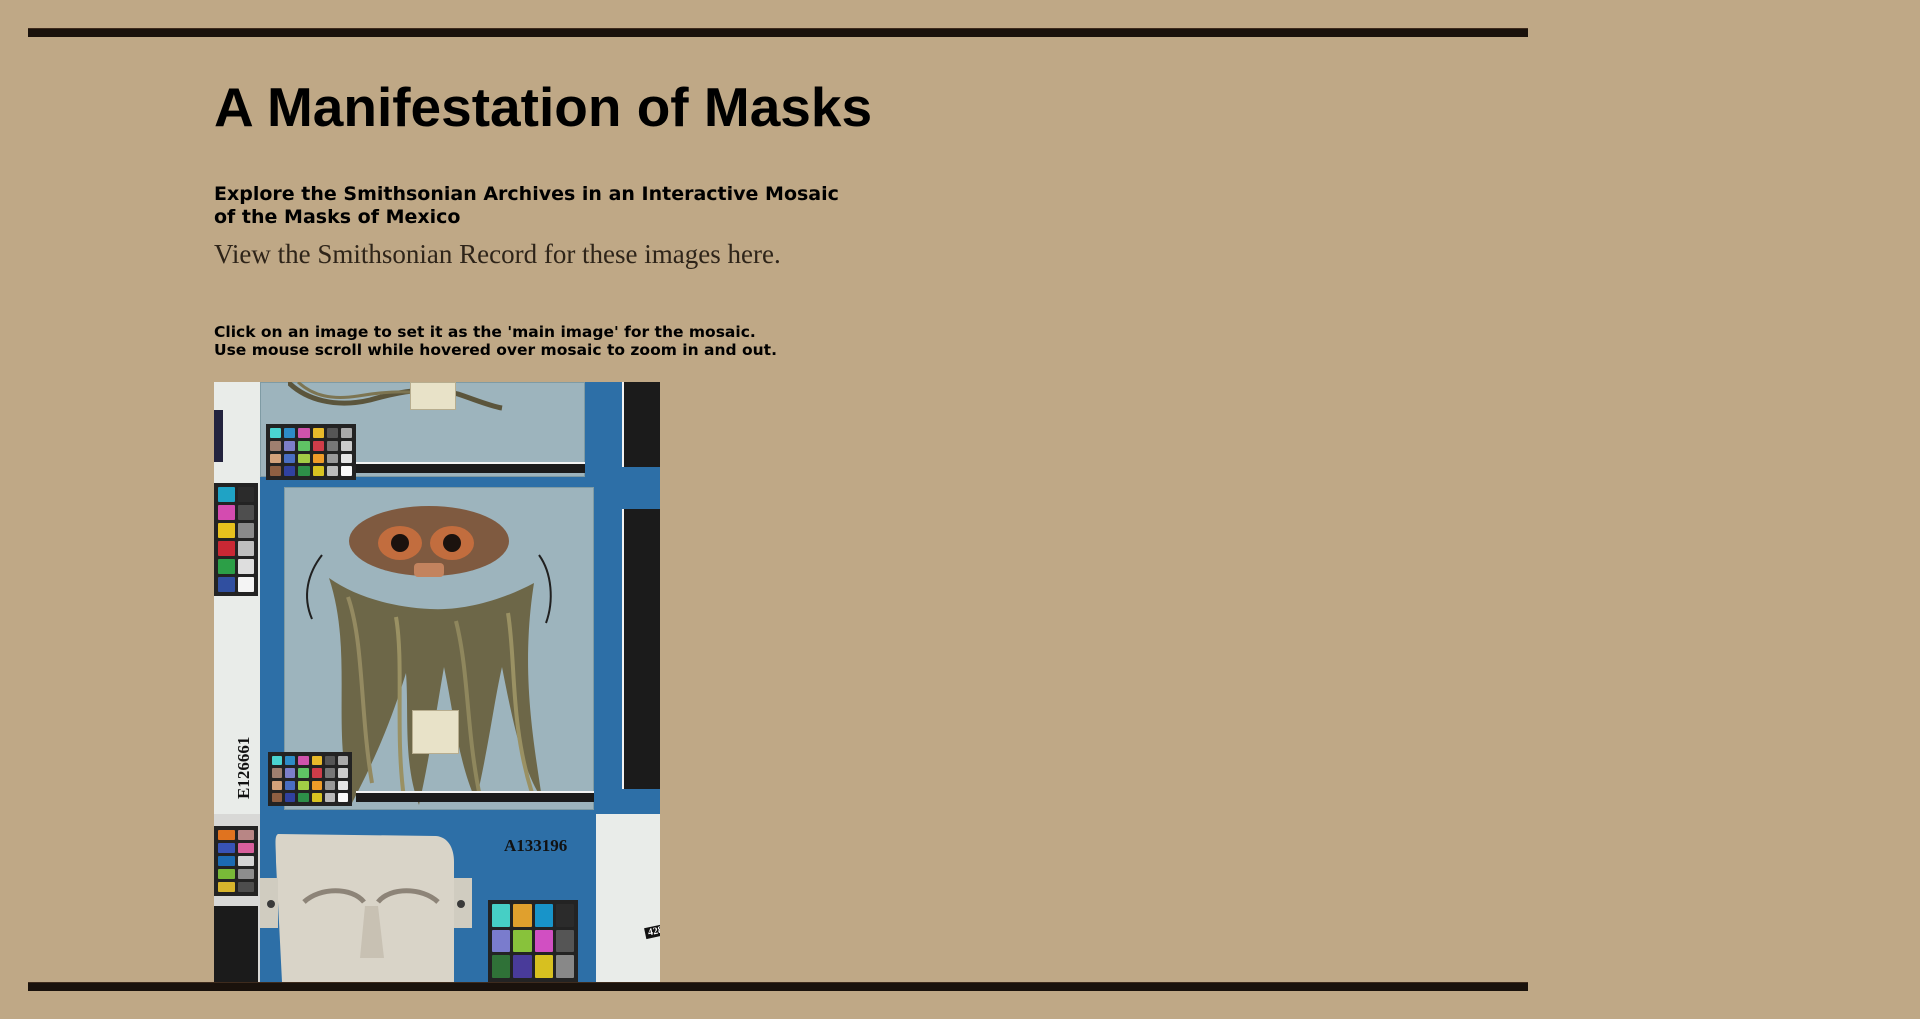  Describe the element at coordinates (470, 467) in the screenshot. I see `scale-ruler-top` at that location.